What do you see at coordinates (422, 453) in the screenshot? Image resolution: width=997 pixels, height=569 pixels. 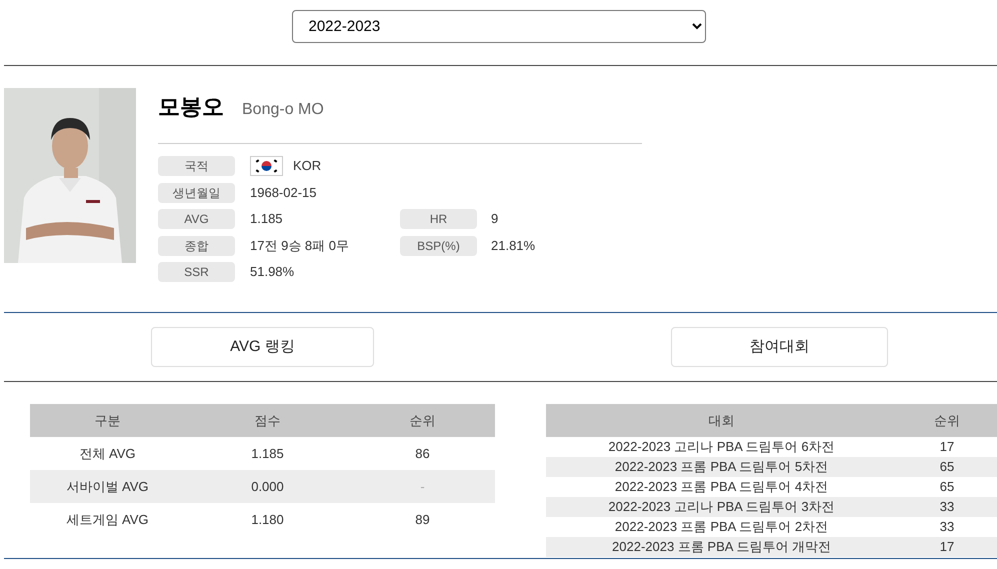 I see `table-cell-text: 86` at bounding box center [422, 453].